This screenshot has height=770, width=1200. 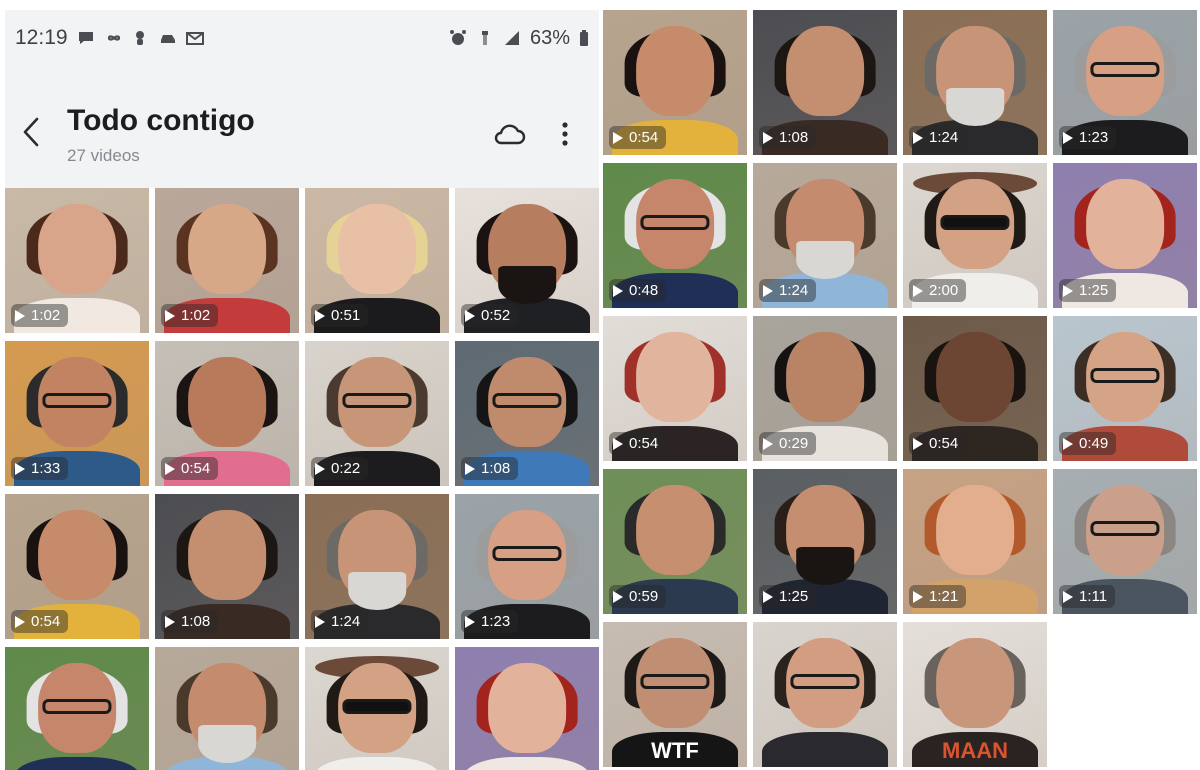 I want to click on app-header: 12:19 63% Todo contigo 27 videos, so click(x=302, y=99).